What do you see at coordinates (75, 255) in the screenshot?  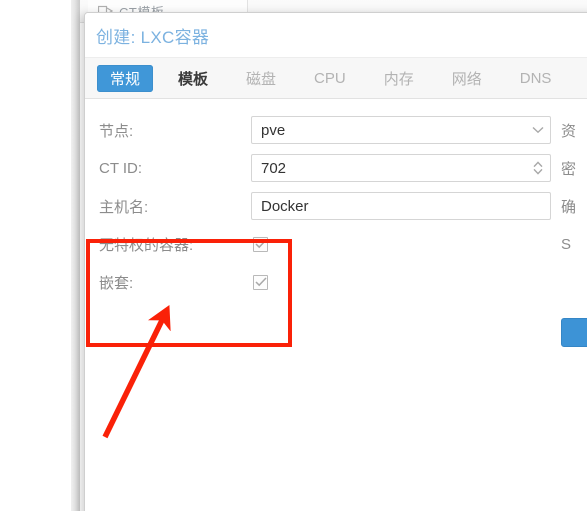 I see `panel-splitter` at bounding box center [75, 255].